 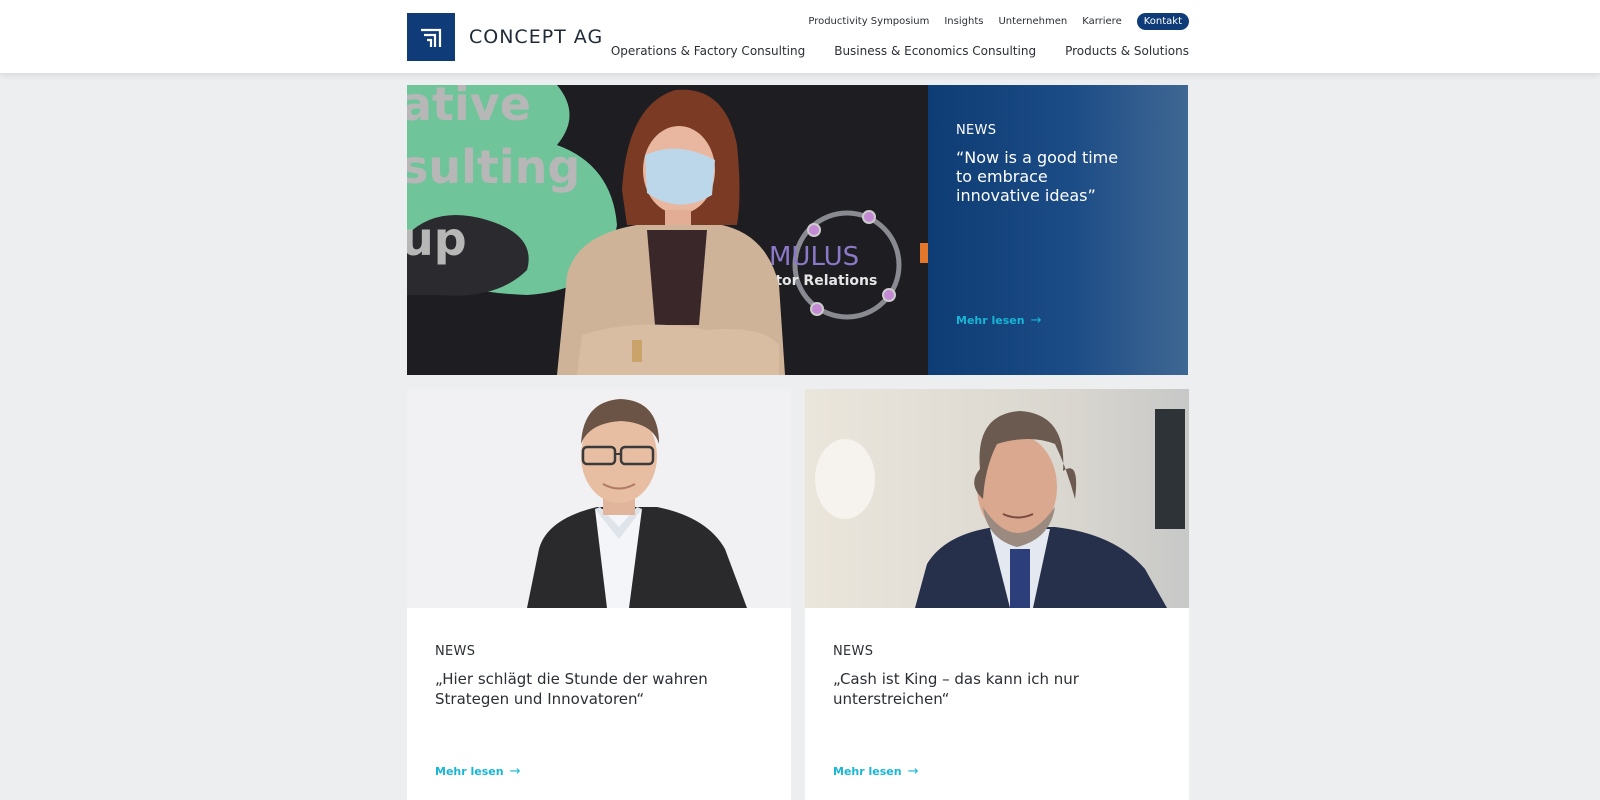 I want to click on hero-read-more-link: Mehr lesen →, so click(x=998, y=320).